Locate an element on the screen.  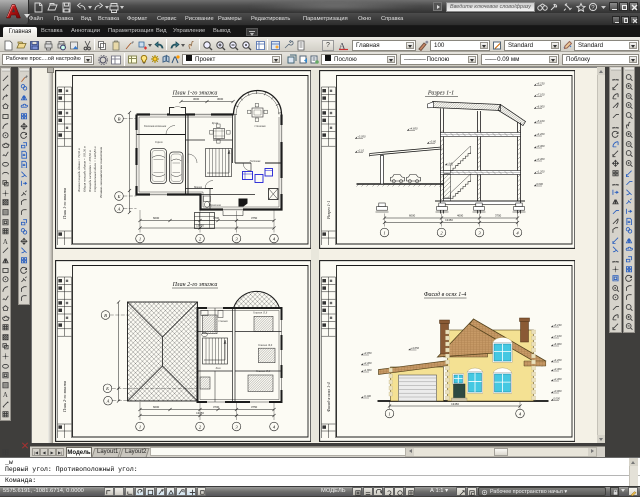
svg-text: 4000 is located at coordinates (460, 215).